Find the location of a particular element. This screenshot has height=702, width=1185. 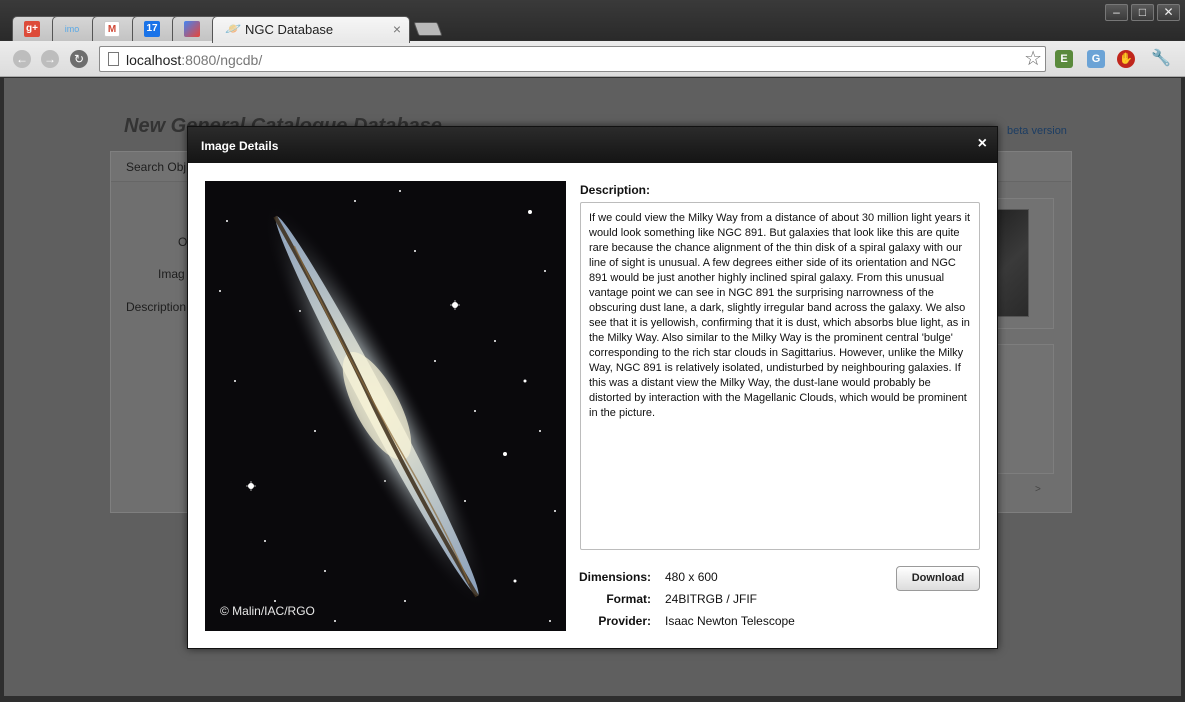

window-close-button: ✕ is located at coordinates (1168, 12).